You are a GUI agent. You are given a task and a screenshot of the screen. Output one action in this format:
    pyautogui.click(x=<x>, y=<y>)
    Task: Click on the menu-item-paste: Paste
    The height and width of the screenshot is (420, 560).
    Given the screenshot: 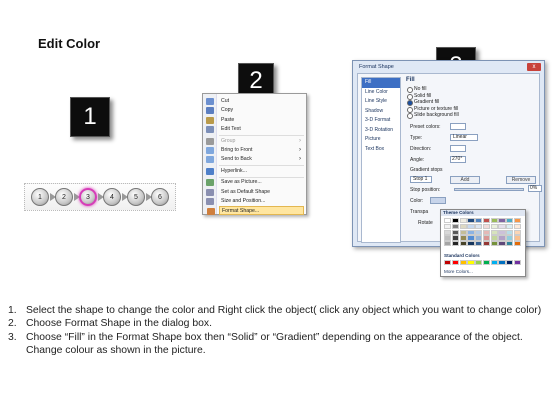 What is the action you would take?
    pyautogui.click(x=255, y=120)
    